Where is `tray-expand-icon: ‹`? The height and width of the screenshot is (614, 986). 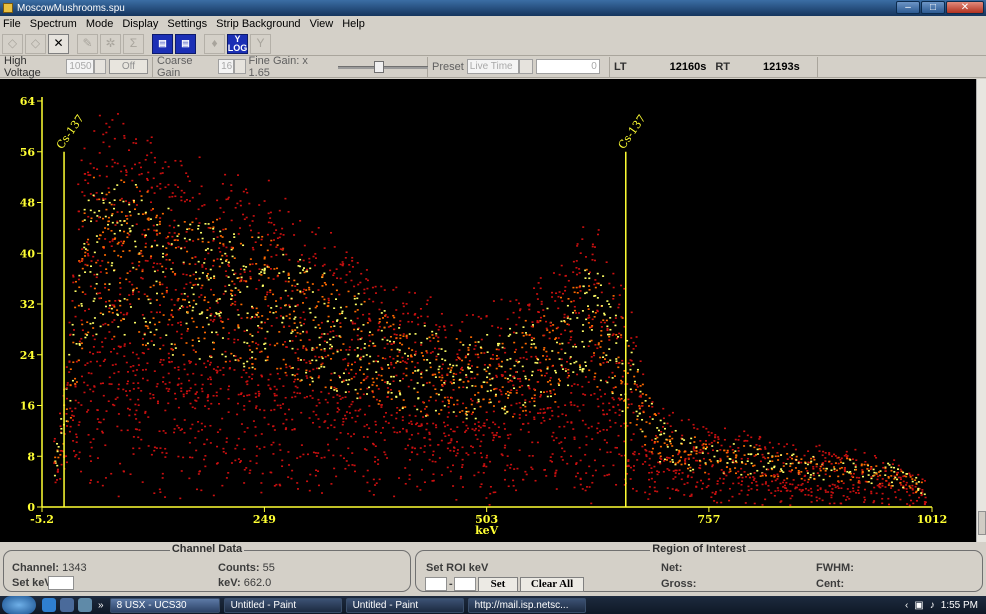
tray-expand-icon: ‹ is located at coordinates (906, 605).